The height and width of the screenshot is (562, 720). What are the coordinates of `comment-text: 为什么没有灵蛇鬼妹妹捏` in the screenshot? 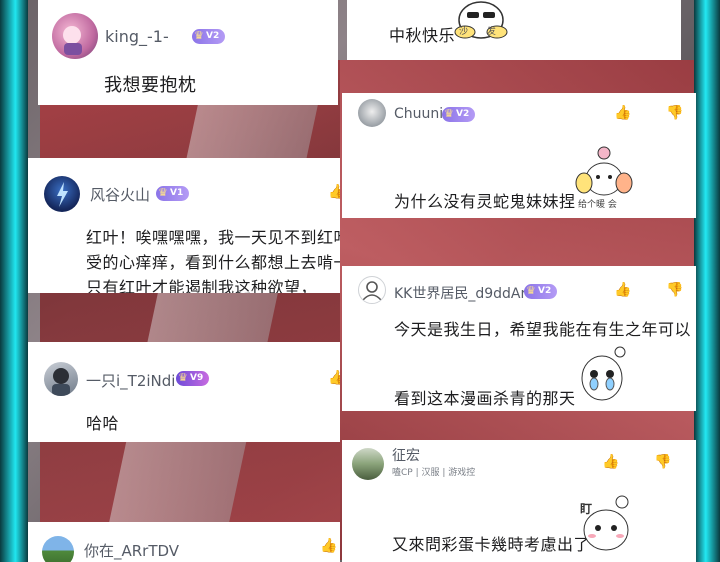 It's located at (485, 201).